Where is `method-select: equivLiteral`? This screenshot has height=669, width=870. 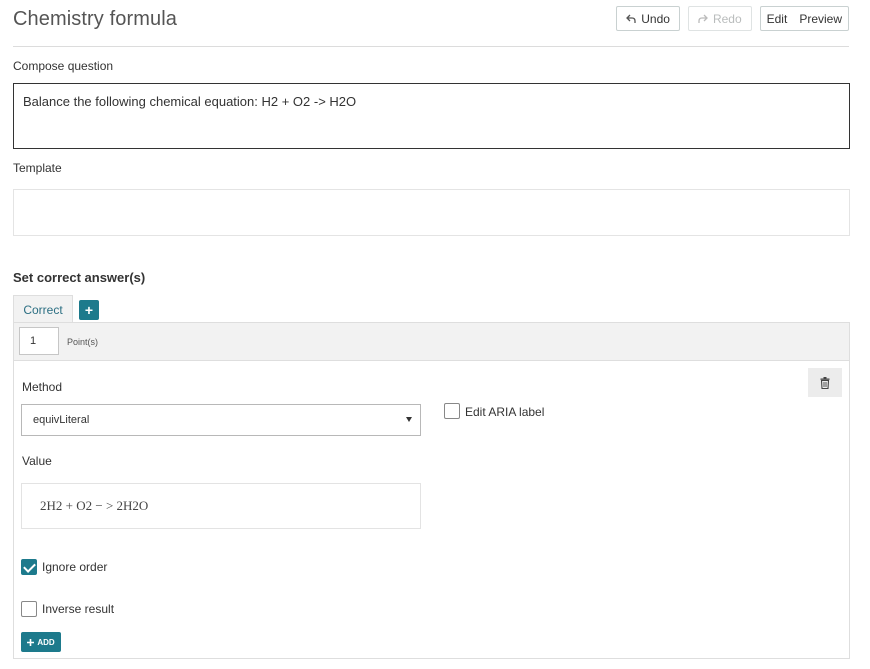 method-select: equivLiteral is located at coordinates (221, 420).